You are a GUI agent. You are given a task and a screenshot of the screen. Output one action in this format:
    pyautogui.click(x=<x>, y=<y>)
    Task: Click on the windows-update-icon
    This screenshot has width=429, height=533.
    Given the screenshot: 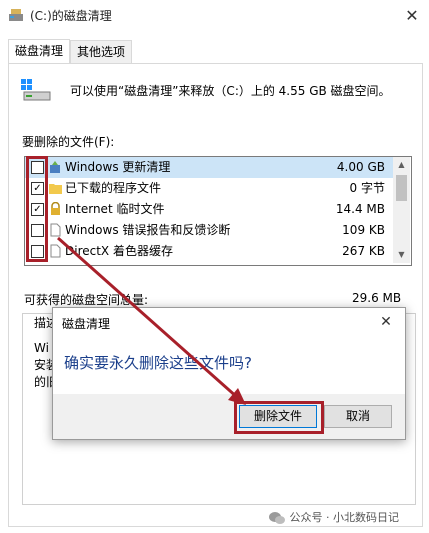 What is the action you would take?
    pyautogui.click(x=55, y=167)
    